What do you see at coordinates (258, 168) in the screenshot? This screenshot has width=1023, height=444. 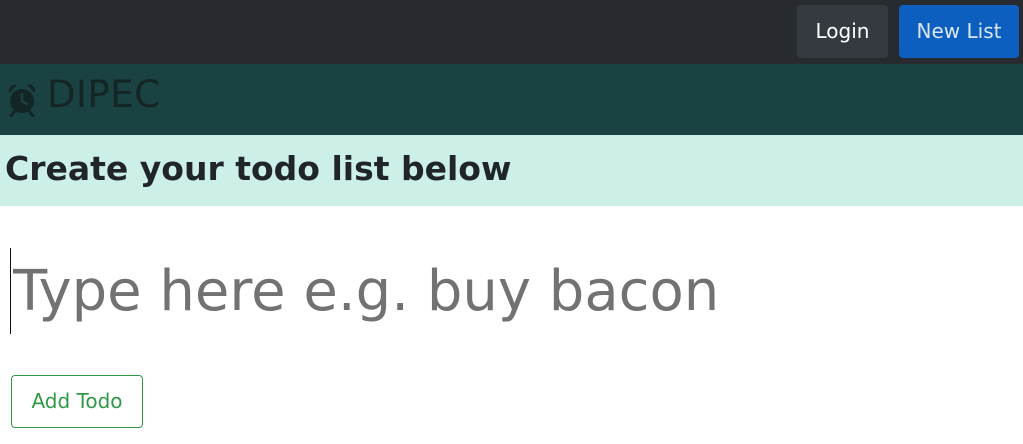 I see `page-title: Create your todo list below` at bounding box center [258, 168].